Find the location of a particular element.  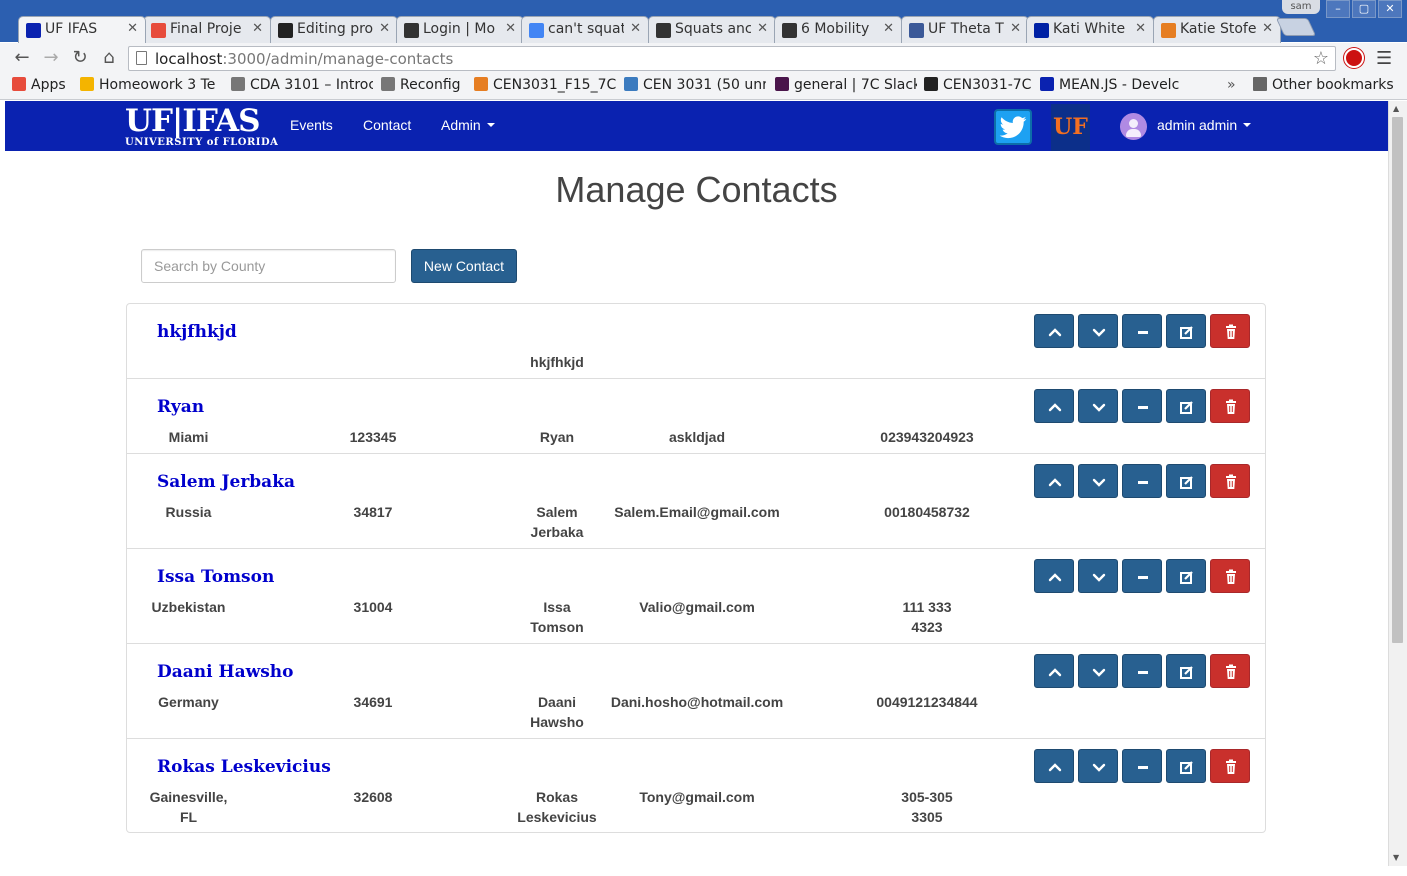

browser-tab: UF IFAS ✕ is located at coordinates (82, 29).